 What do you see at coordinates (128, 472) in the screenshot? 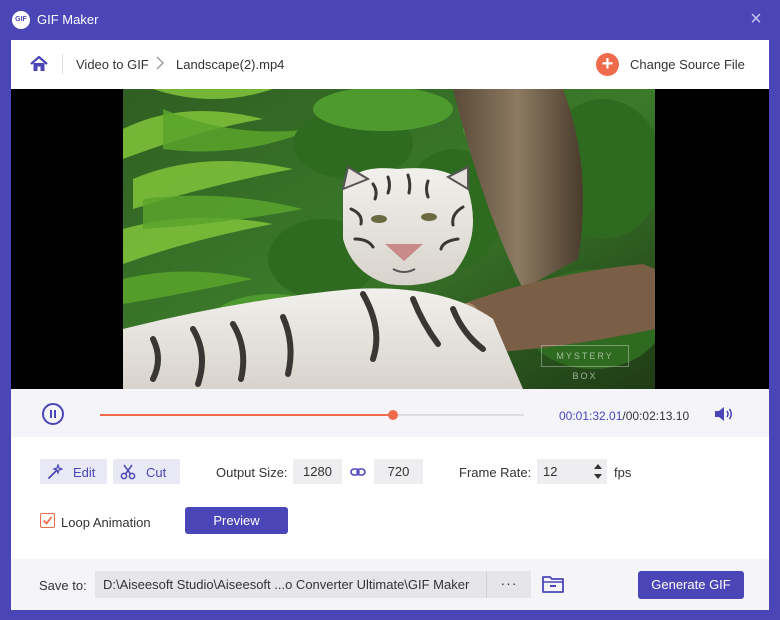
I see `scissors-icon` at bounding box center [128, 472].